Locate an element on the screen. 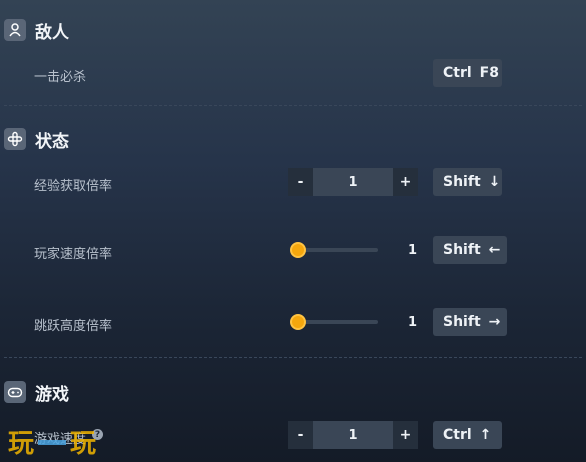 The height and width of the screenshot is (462, 586). hotkey-key: ↓ is located at coordinates (494, 182).